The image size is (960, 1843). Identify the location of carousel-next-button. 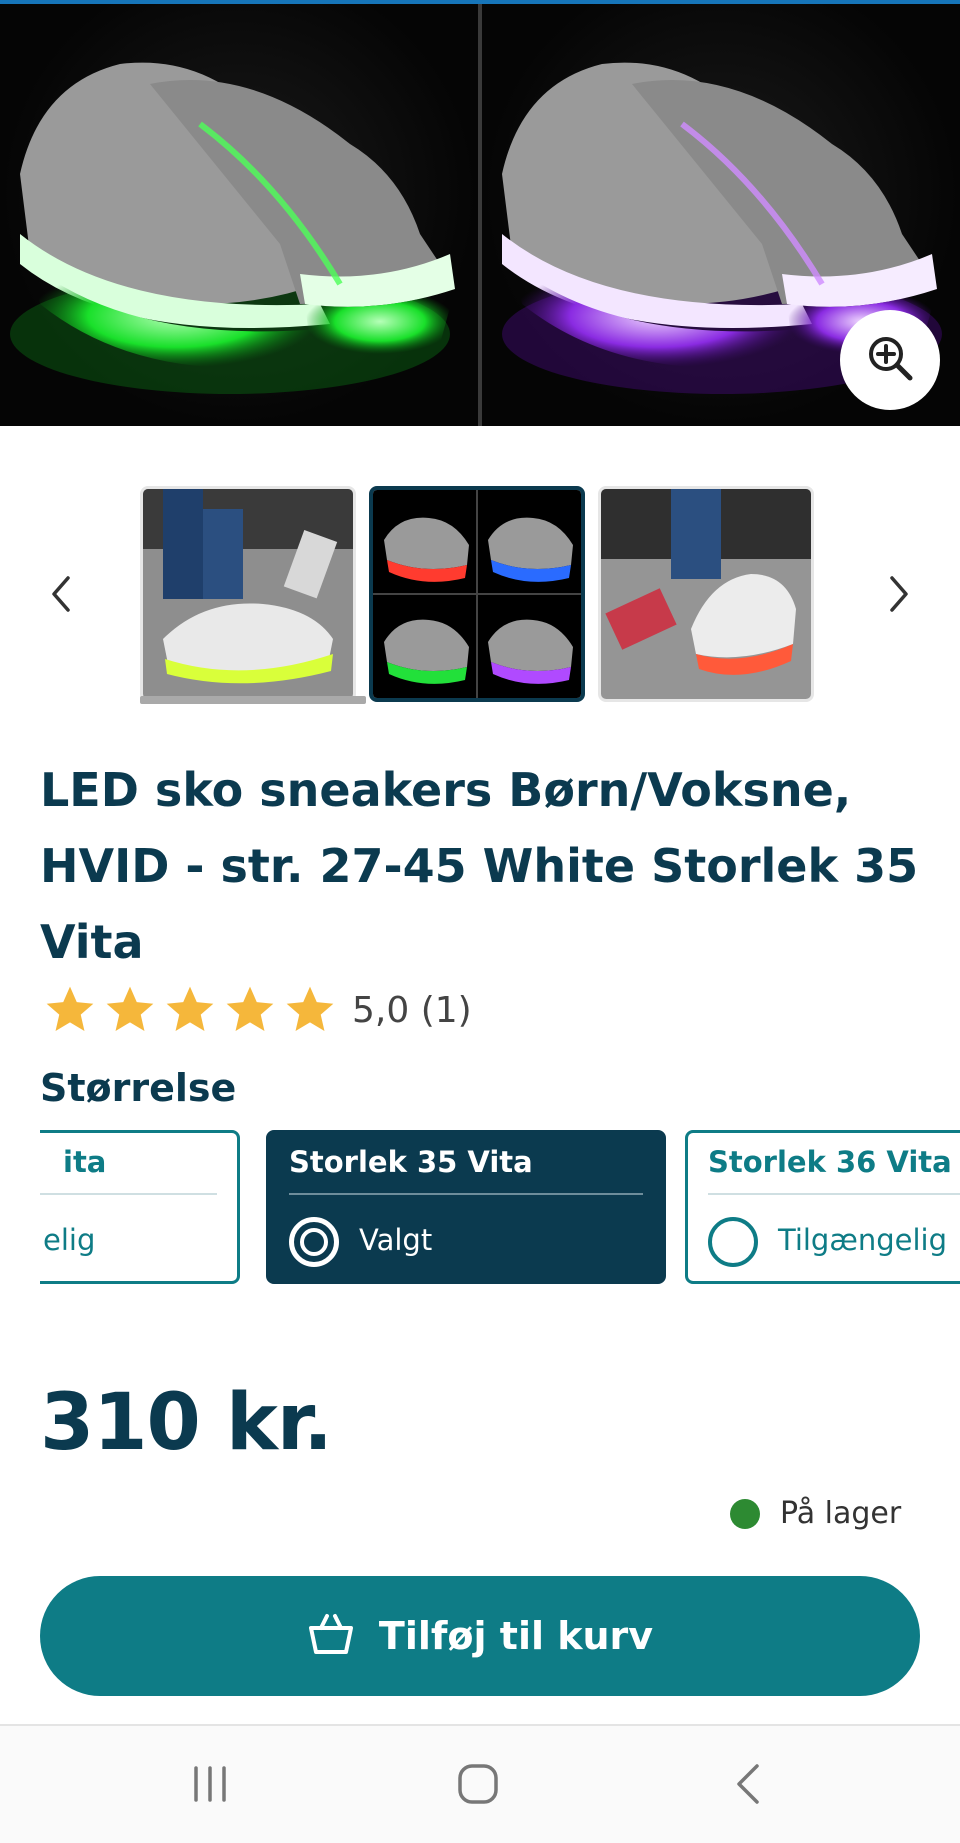
(900, 596).